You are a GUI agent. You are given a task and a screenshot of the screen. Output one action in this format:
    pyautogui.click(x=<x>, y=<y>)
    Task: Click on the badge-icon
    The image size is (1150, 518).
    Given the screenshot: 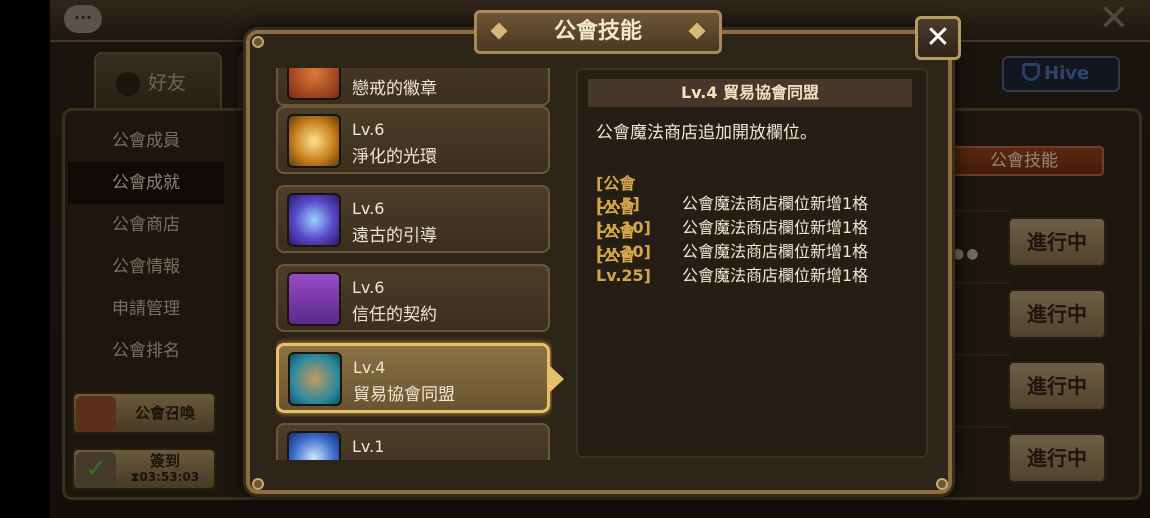 What is the action you would take?
    pyautogui.click(x=314, y=84)
    